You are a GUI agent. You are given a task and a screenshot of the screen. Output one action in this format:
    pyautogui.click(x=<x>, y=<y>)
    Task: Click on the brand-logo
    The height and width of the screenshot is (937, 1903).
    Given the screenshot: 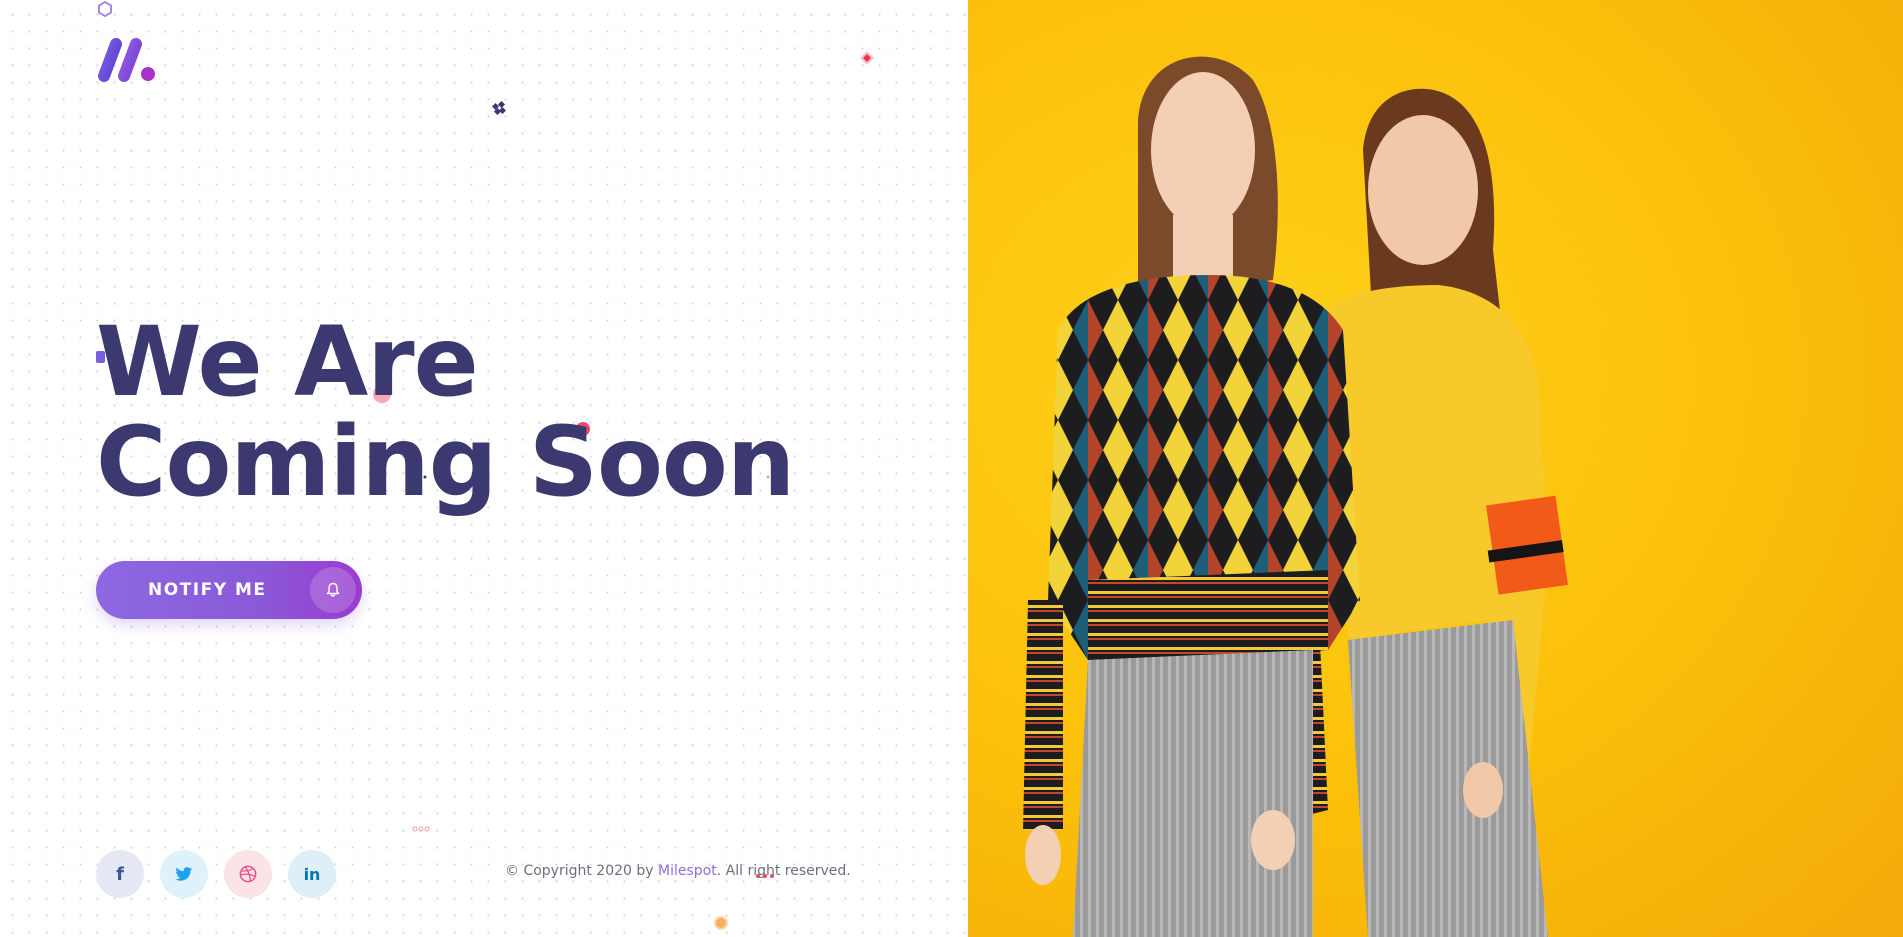 What is the action you would take?
    pyautogui.click(x=129, y=61)
    